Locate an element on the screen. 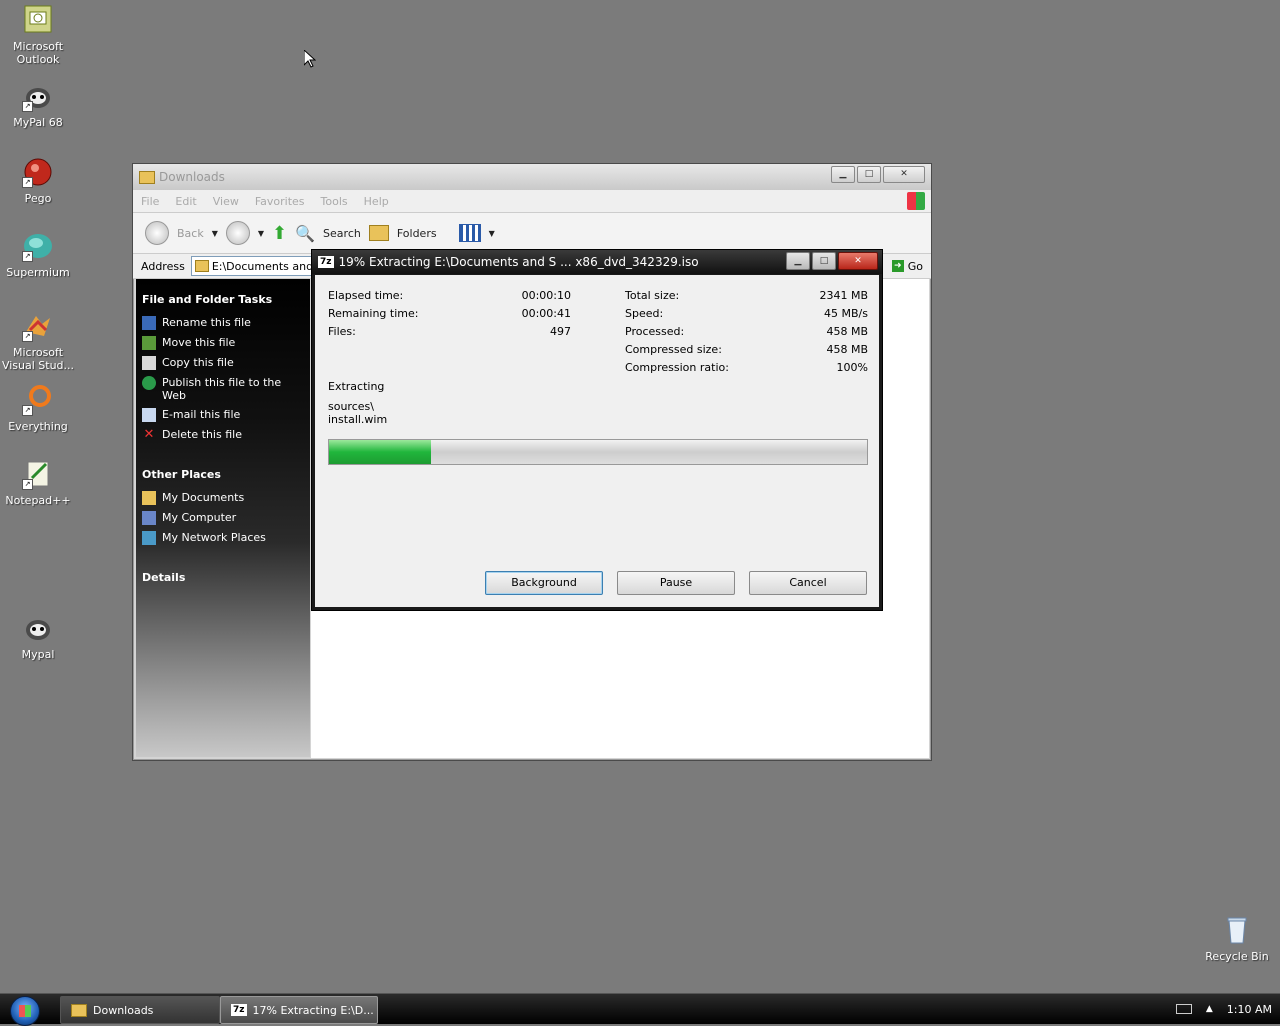 This screenshot has height=1026, width=1280. taskbar-item-downloads: Downloads is located at coordinates (140, 1010).